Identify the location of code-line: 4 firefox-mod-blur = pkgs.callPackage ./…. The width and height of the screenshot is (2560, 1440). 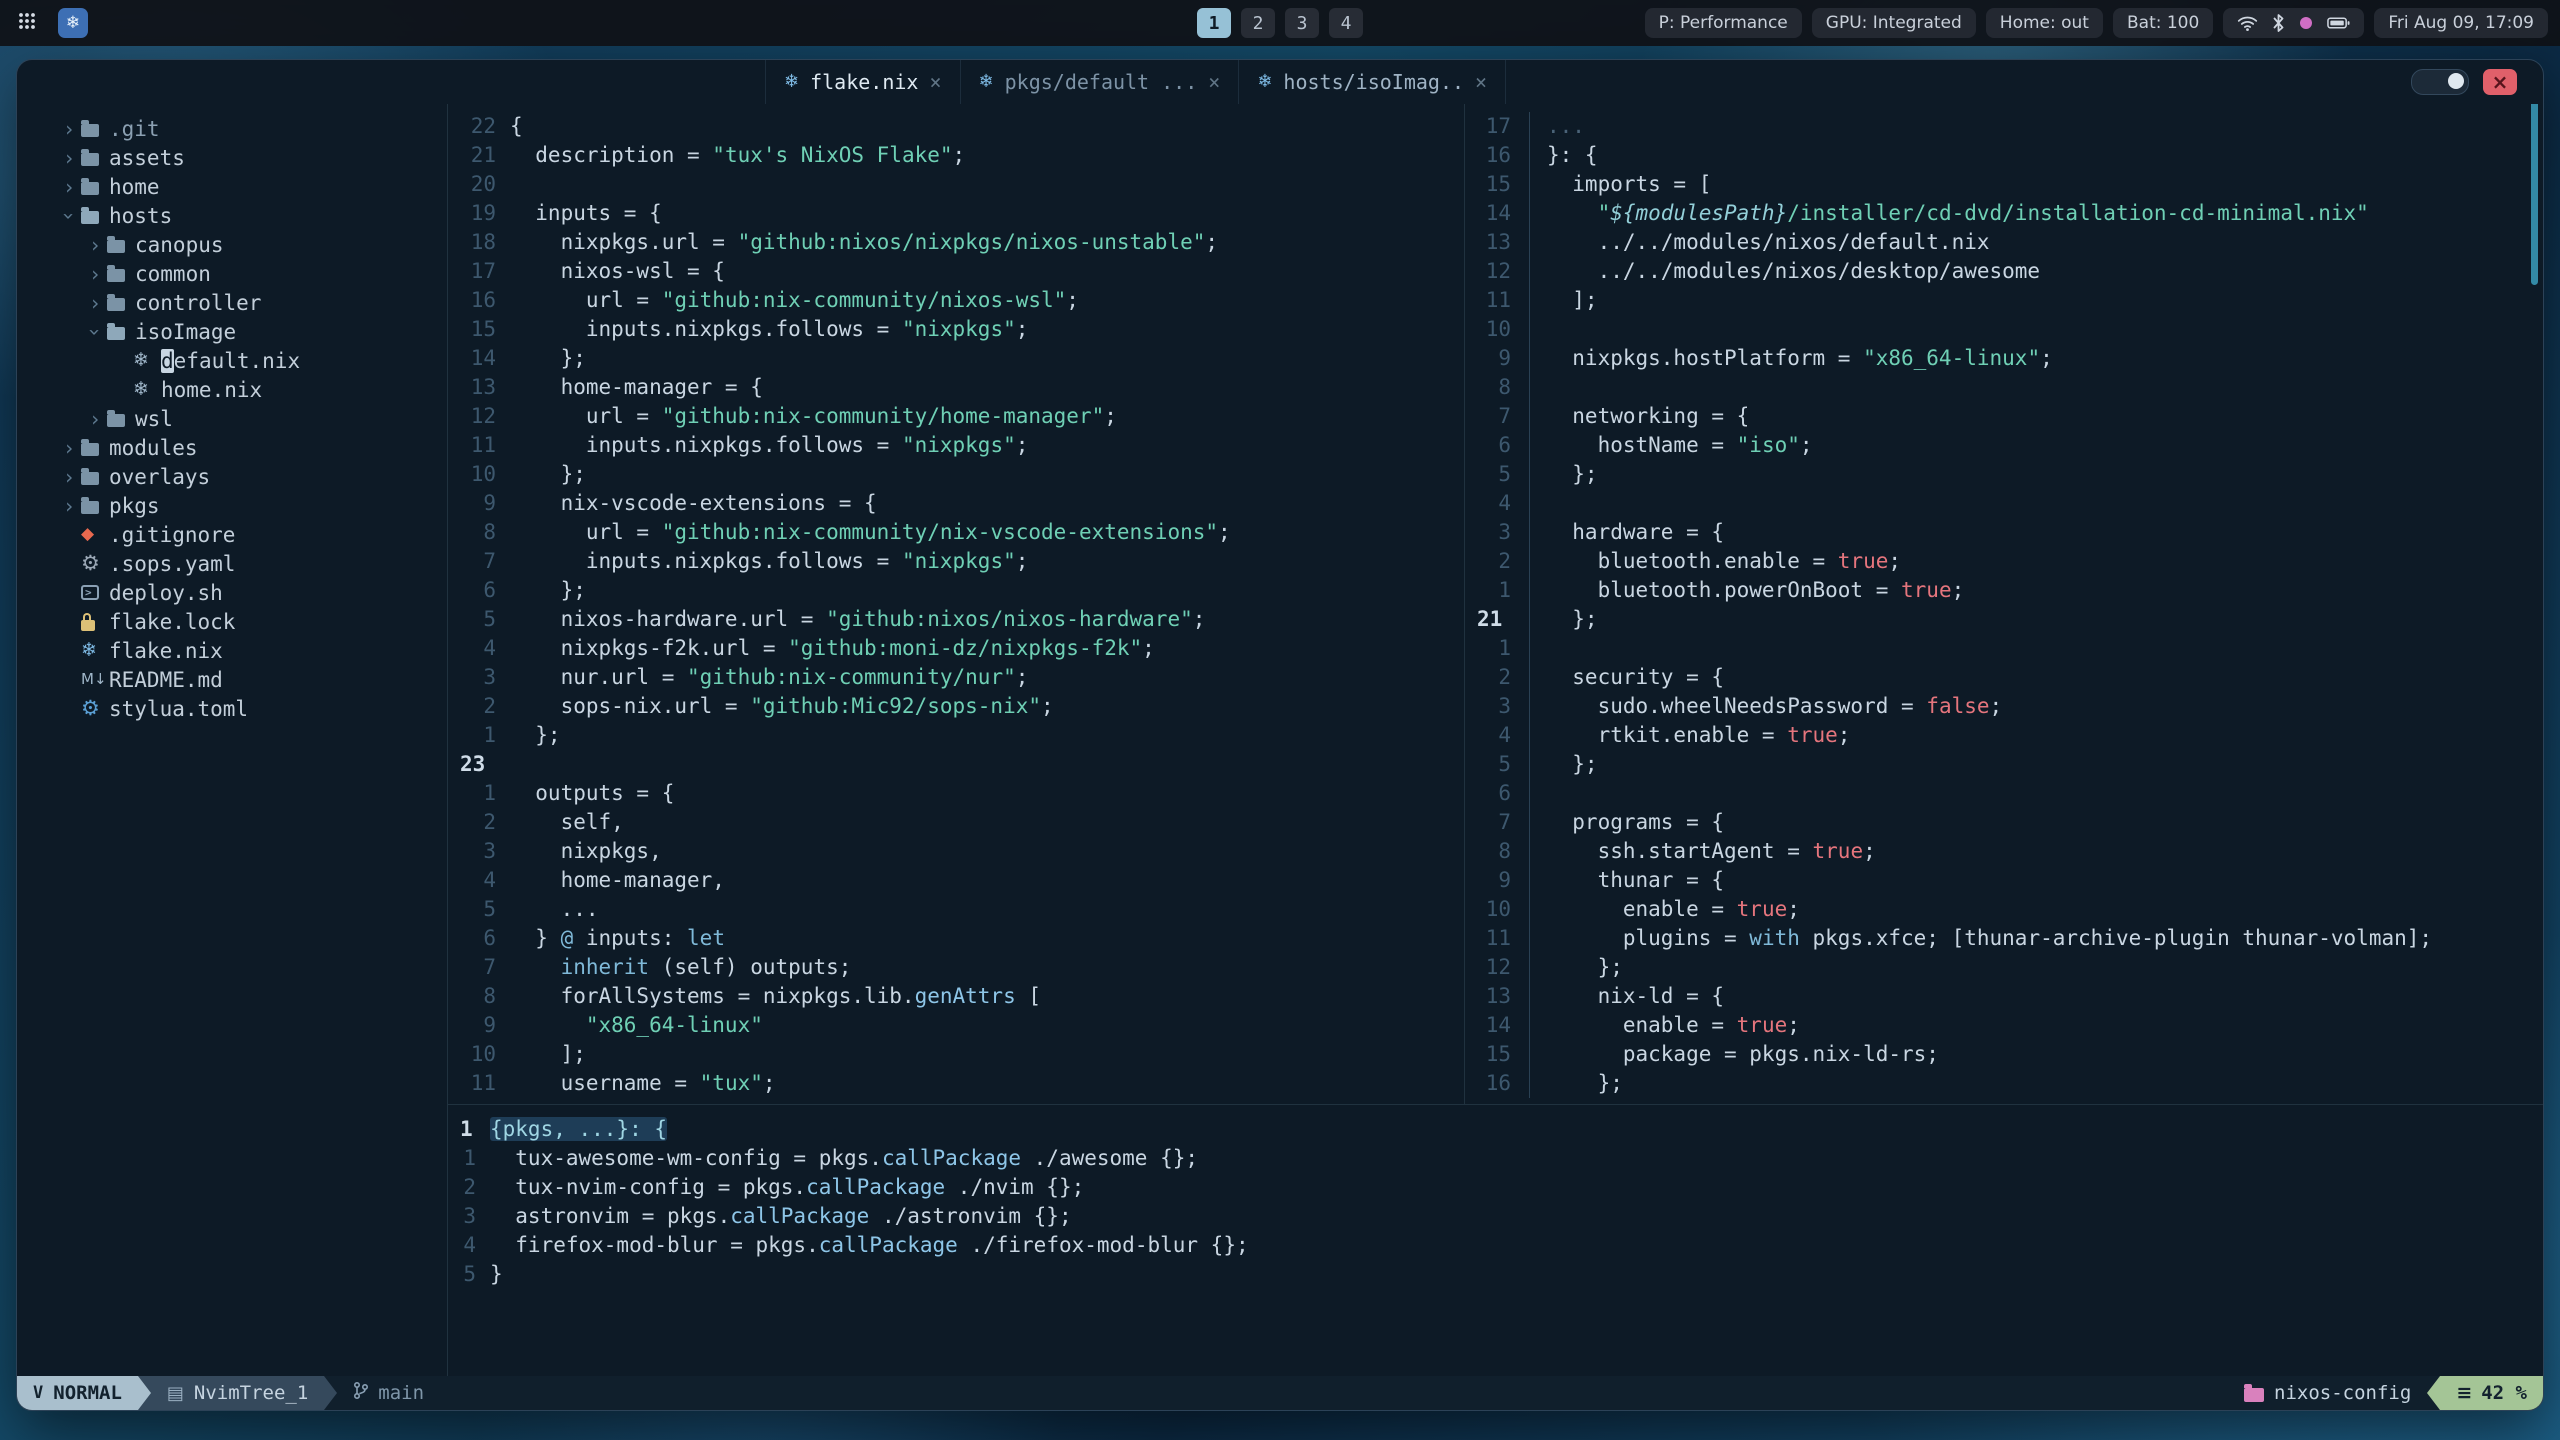
(1495, 1245).